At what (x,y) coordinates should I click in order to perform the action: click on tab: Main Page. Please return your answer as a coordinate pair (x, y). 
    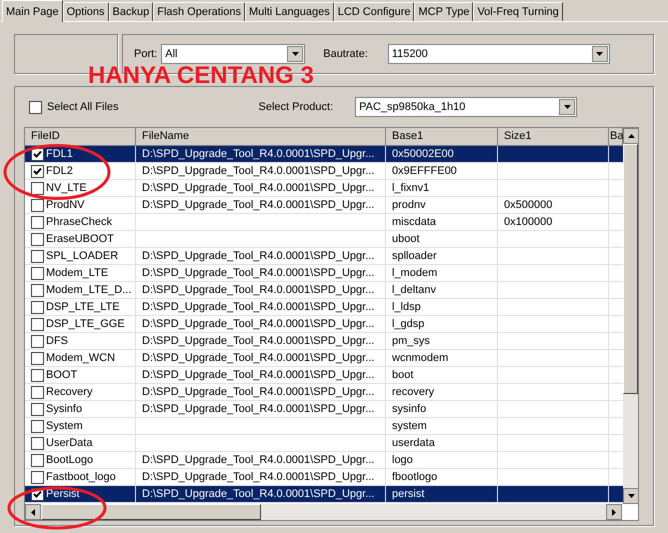
    Looking at the image, I should click on (32, 11).